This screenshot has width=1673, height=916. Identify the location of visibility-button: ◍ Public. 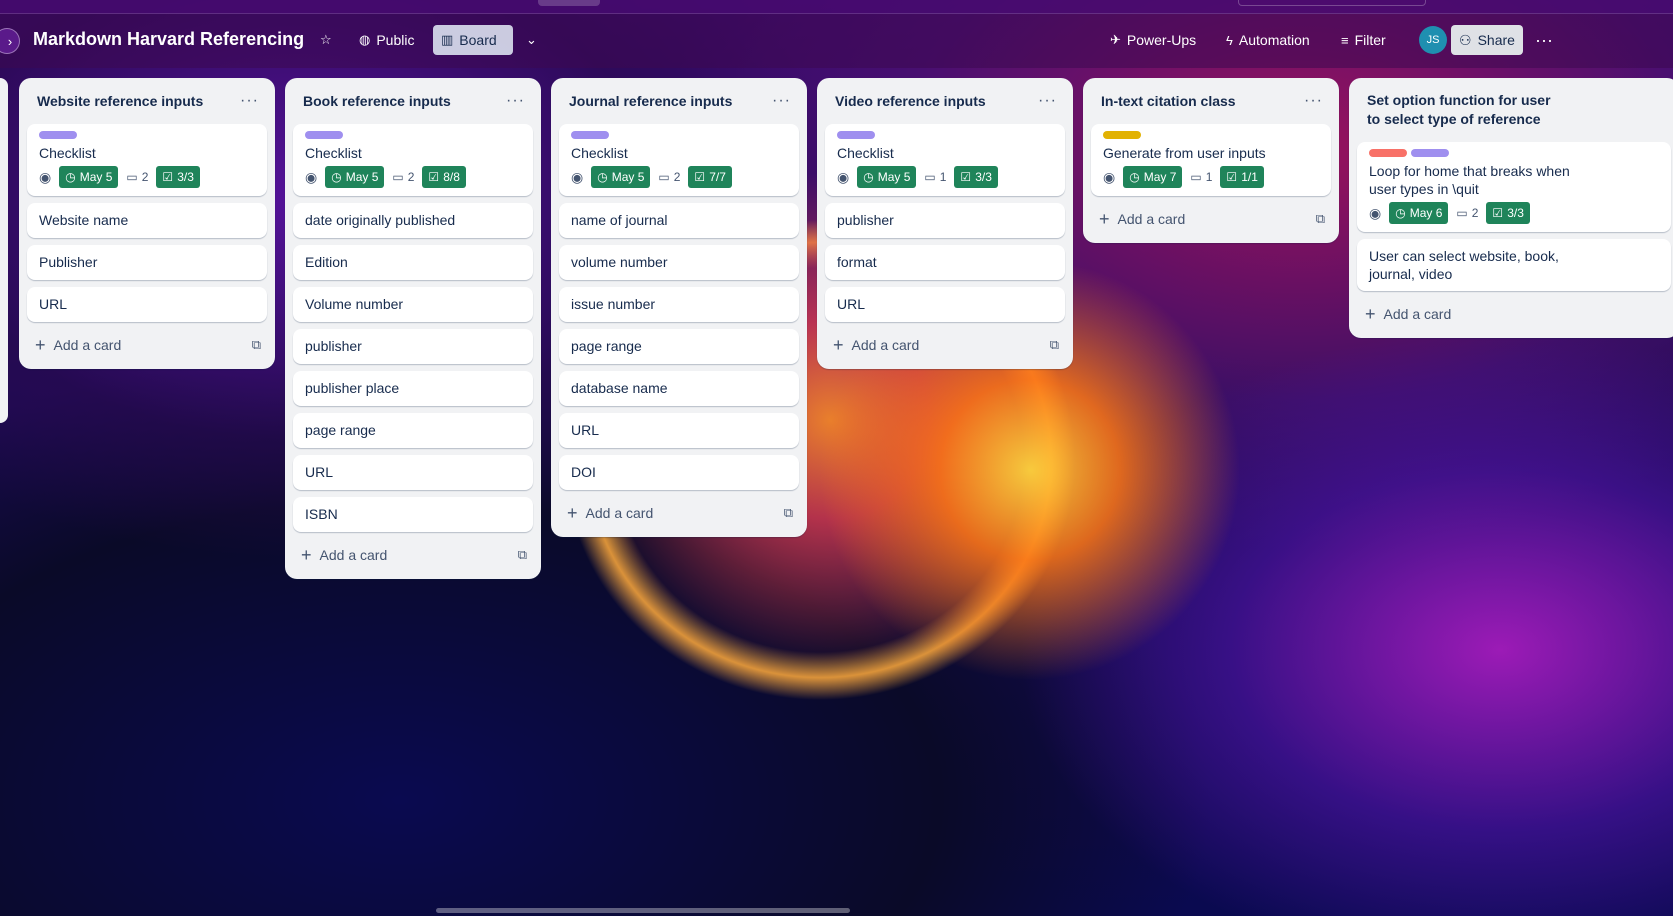
(386, 40).